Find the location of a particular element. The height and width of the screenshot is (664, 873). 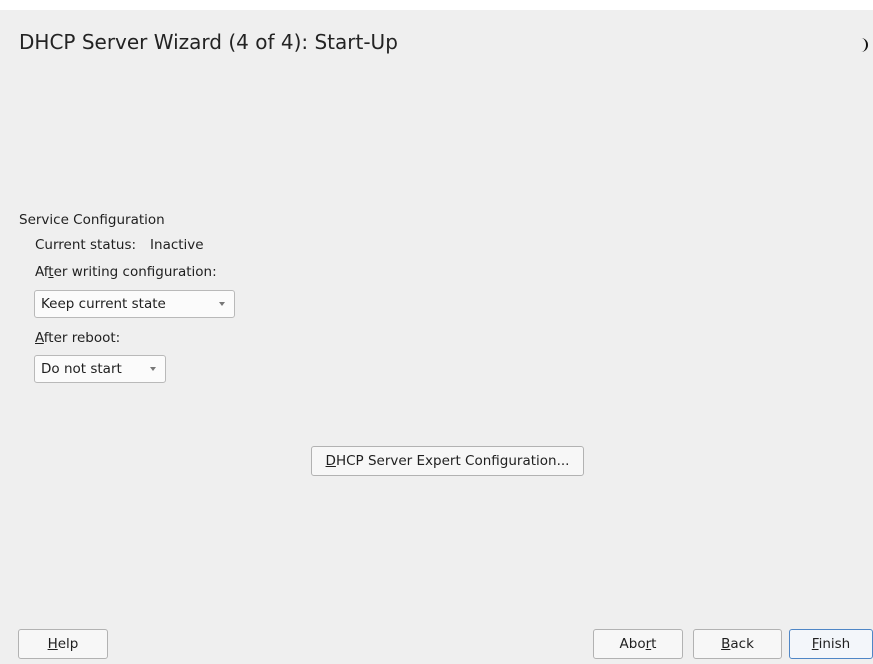

service-configuration-heading: Service Configuration is located at coordinates (92, 220).